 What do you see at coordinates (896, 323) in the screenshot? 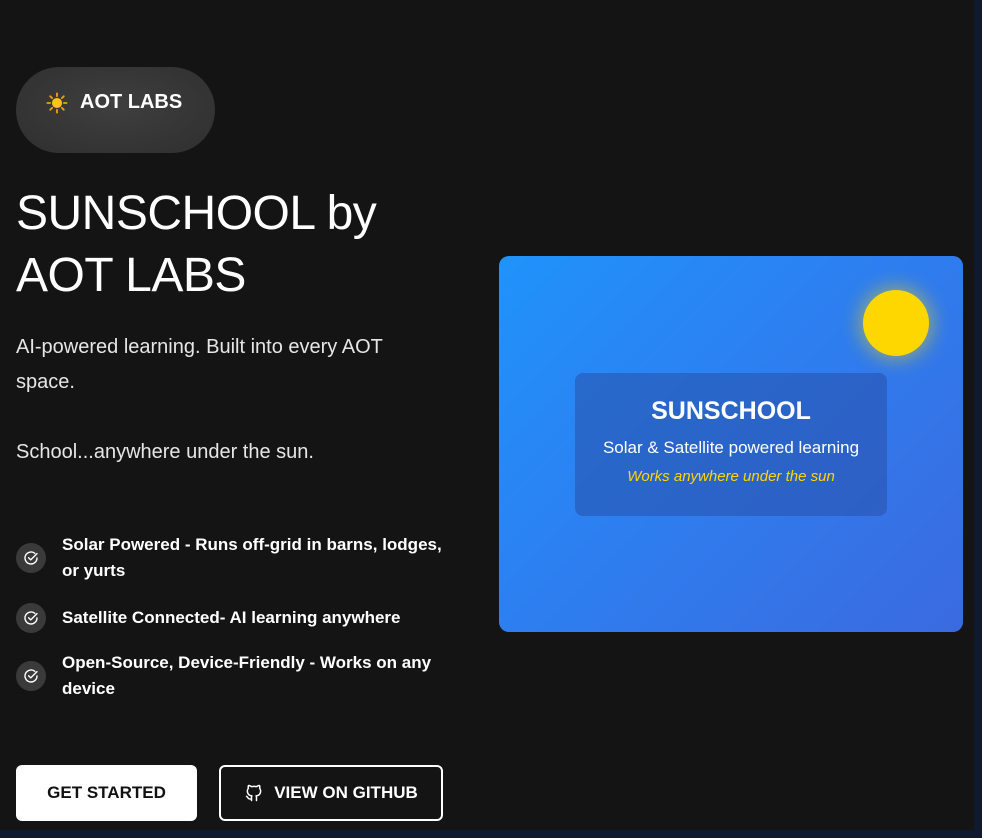
I see `sun-graphic` at bounding box center [896, 323].